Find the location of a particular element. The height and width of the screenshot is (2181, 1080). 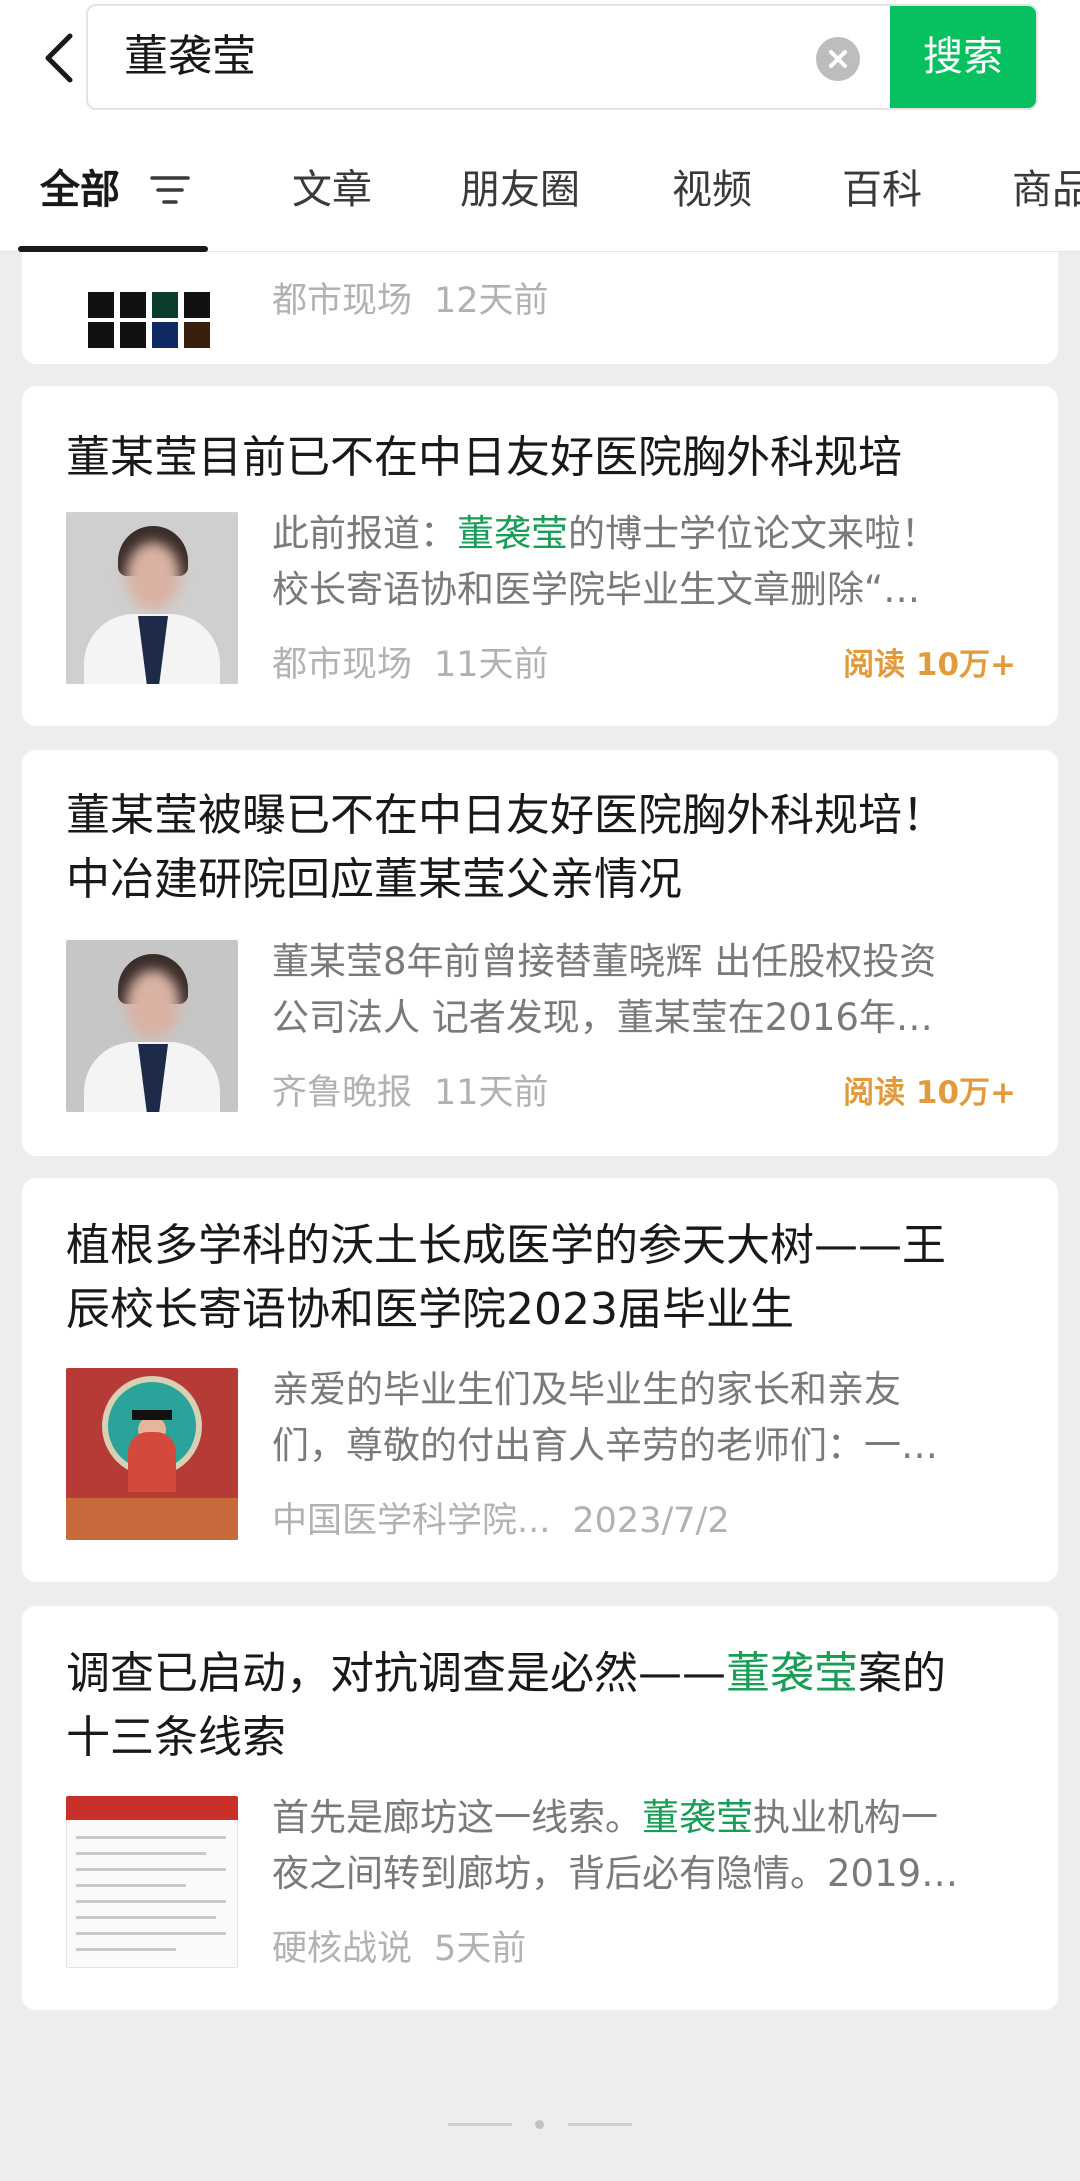

result-snippet-line: 首先是廊坊这一线索。董袭莹执业机构一 is located at coordinates (605, 1817).